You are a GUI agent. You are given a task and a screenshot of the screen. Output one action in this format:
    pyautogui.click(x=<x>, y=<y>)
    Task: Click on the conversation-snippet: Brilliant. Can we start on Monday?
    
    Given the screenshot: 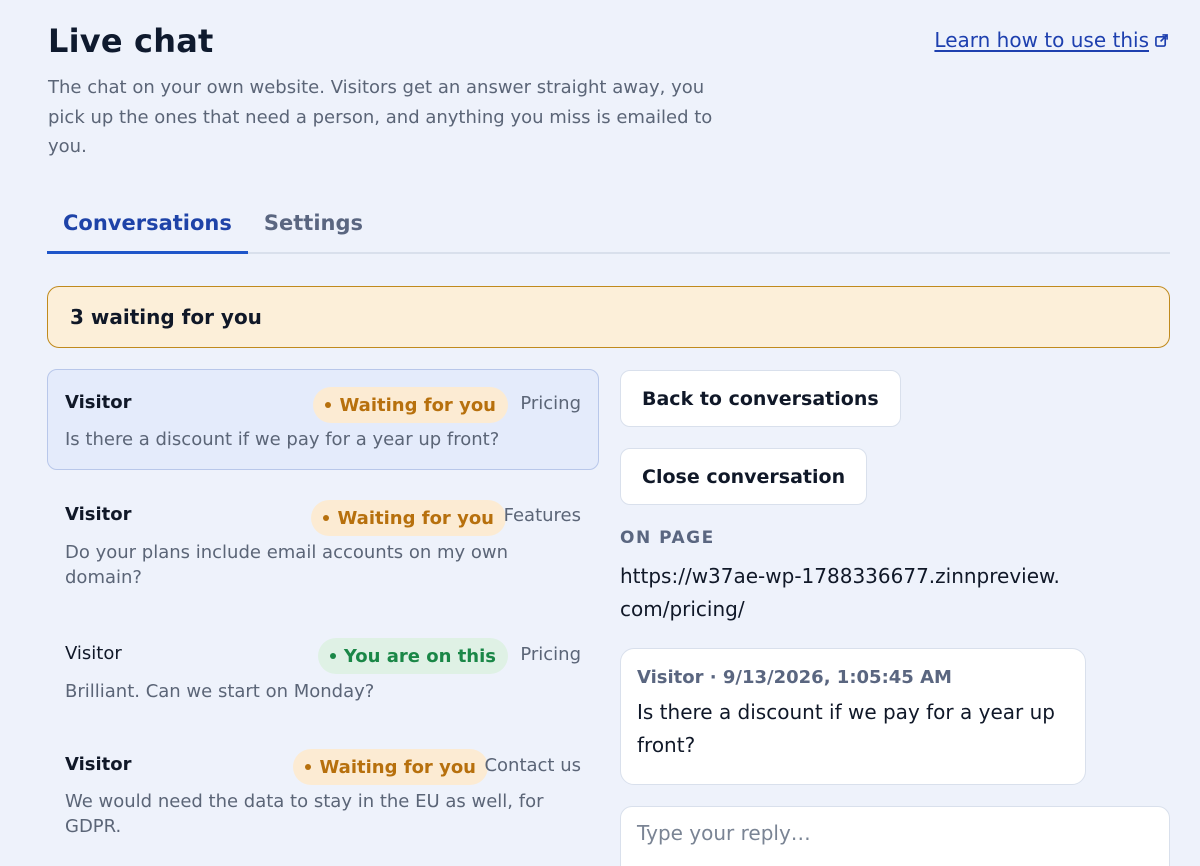 What is the action you would take?
    pyautogui.click(x=220, y=691)
    